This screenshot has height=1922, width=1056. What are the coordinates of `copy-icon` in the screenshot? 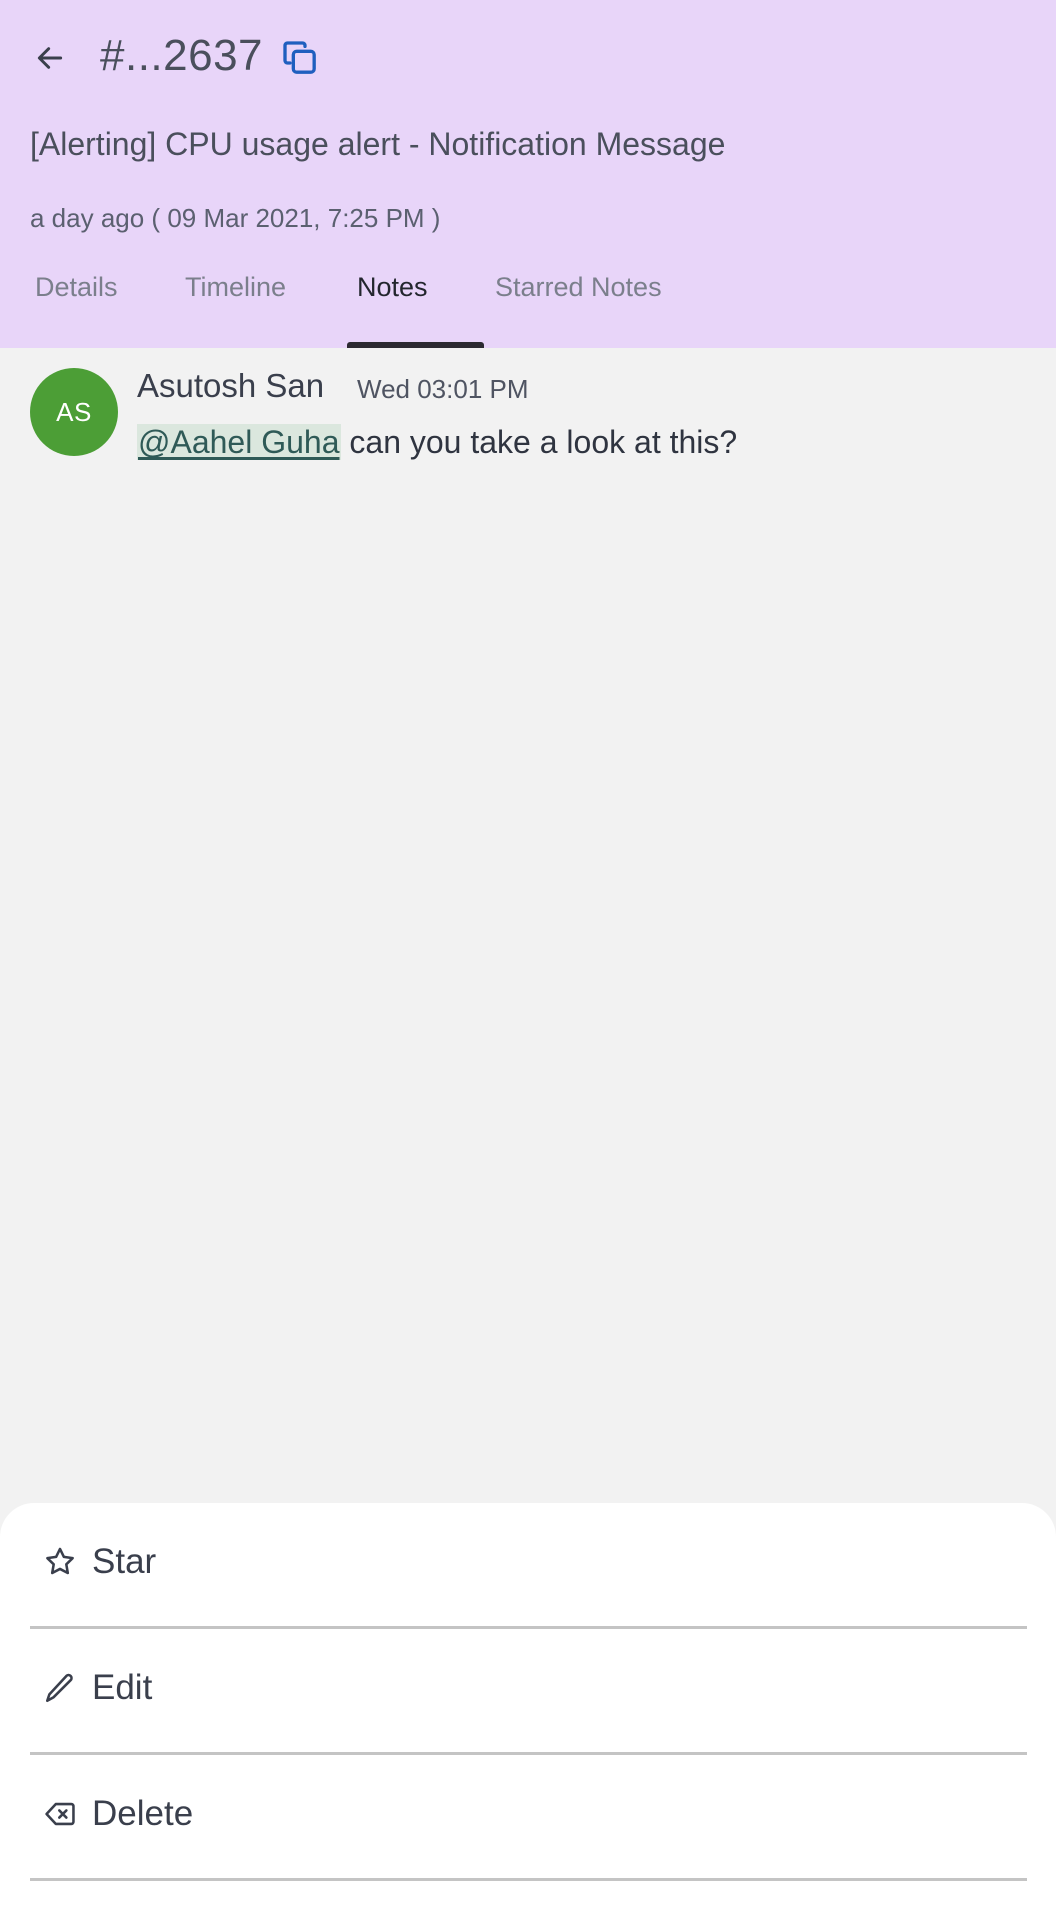 It's located at (299, 57).